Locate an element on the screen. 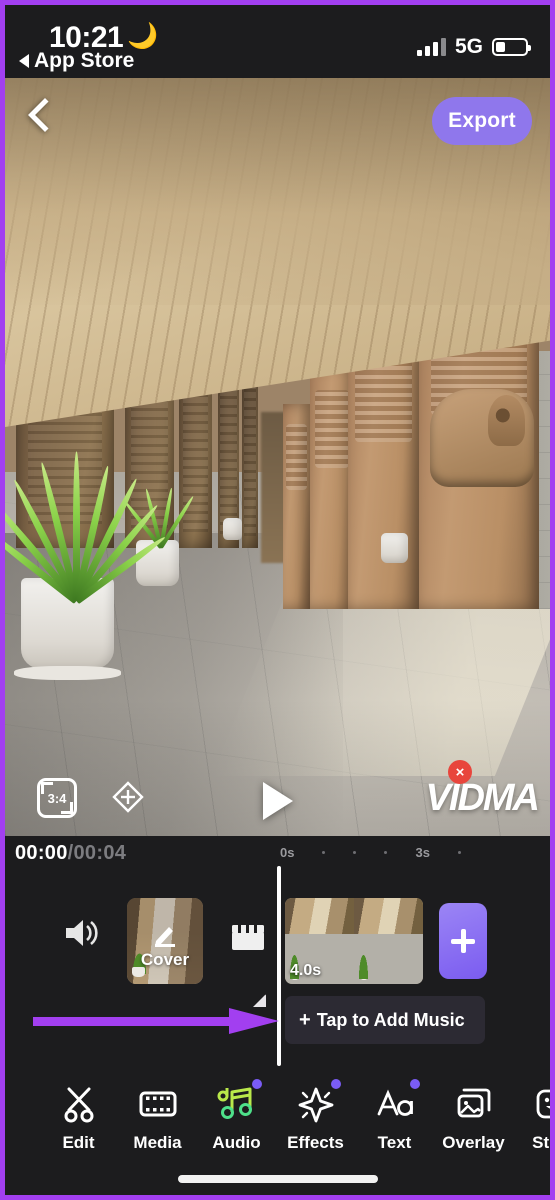  close-x-icon: × is located at coordinates (460, 772).